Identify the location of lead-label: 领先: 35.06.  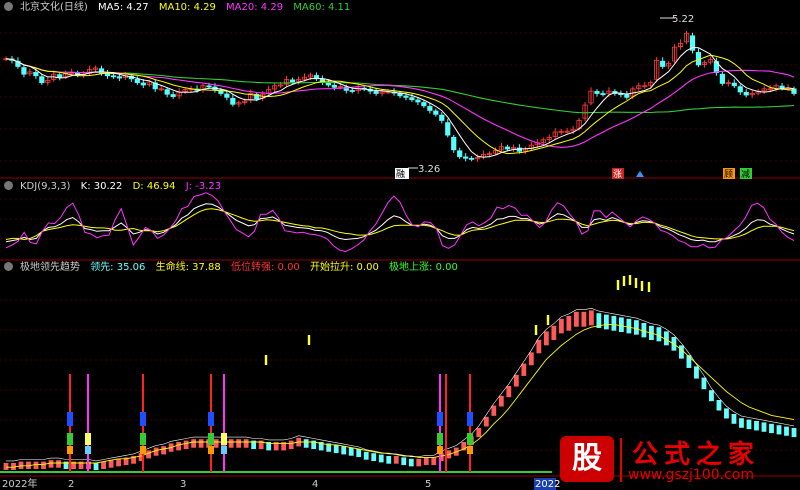
(118, 267).